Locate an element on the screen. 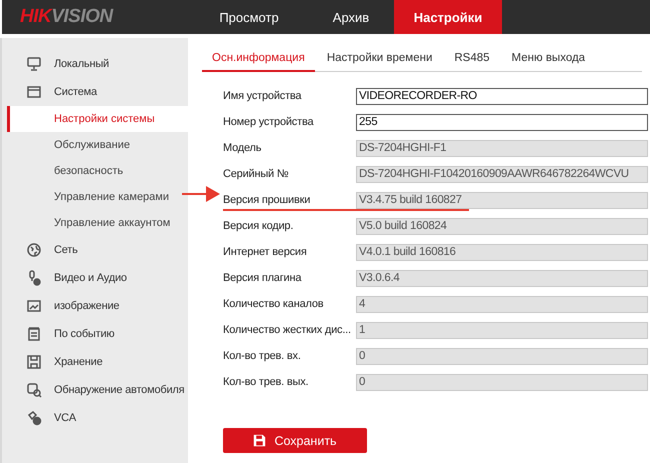 The height and width of the screenshot is (463, 650). sidebar-item: Обнаружение автомобиля is located at coordinates (95, 390).